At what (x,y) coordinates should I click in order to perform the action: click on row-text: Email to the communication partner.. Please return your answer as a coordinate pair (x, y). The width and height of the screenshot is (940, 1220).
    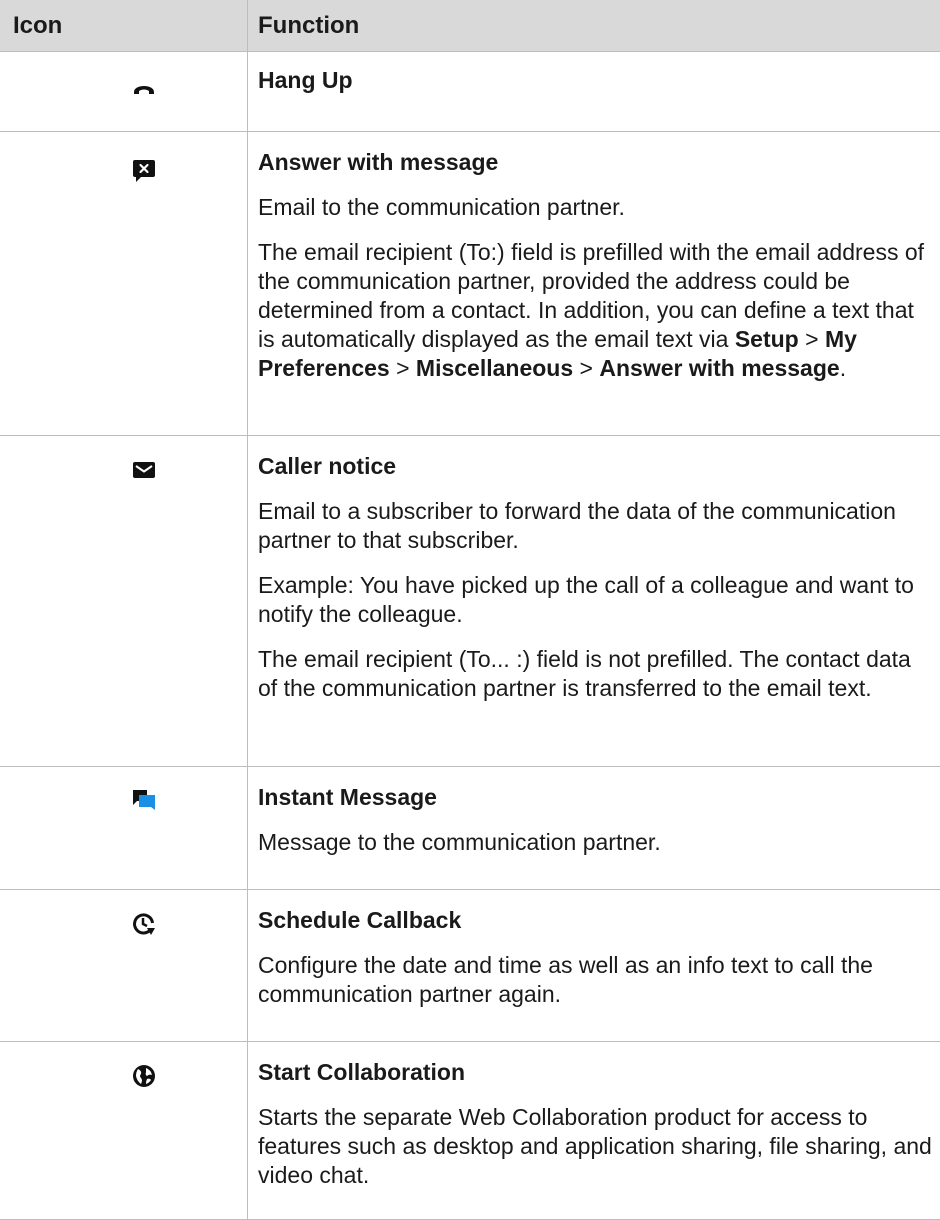
    Looking at the image, I should click on (441, 207).